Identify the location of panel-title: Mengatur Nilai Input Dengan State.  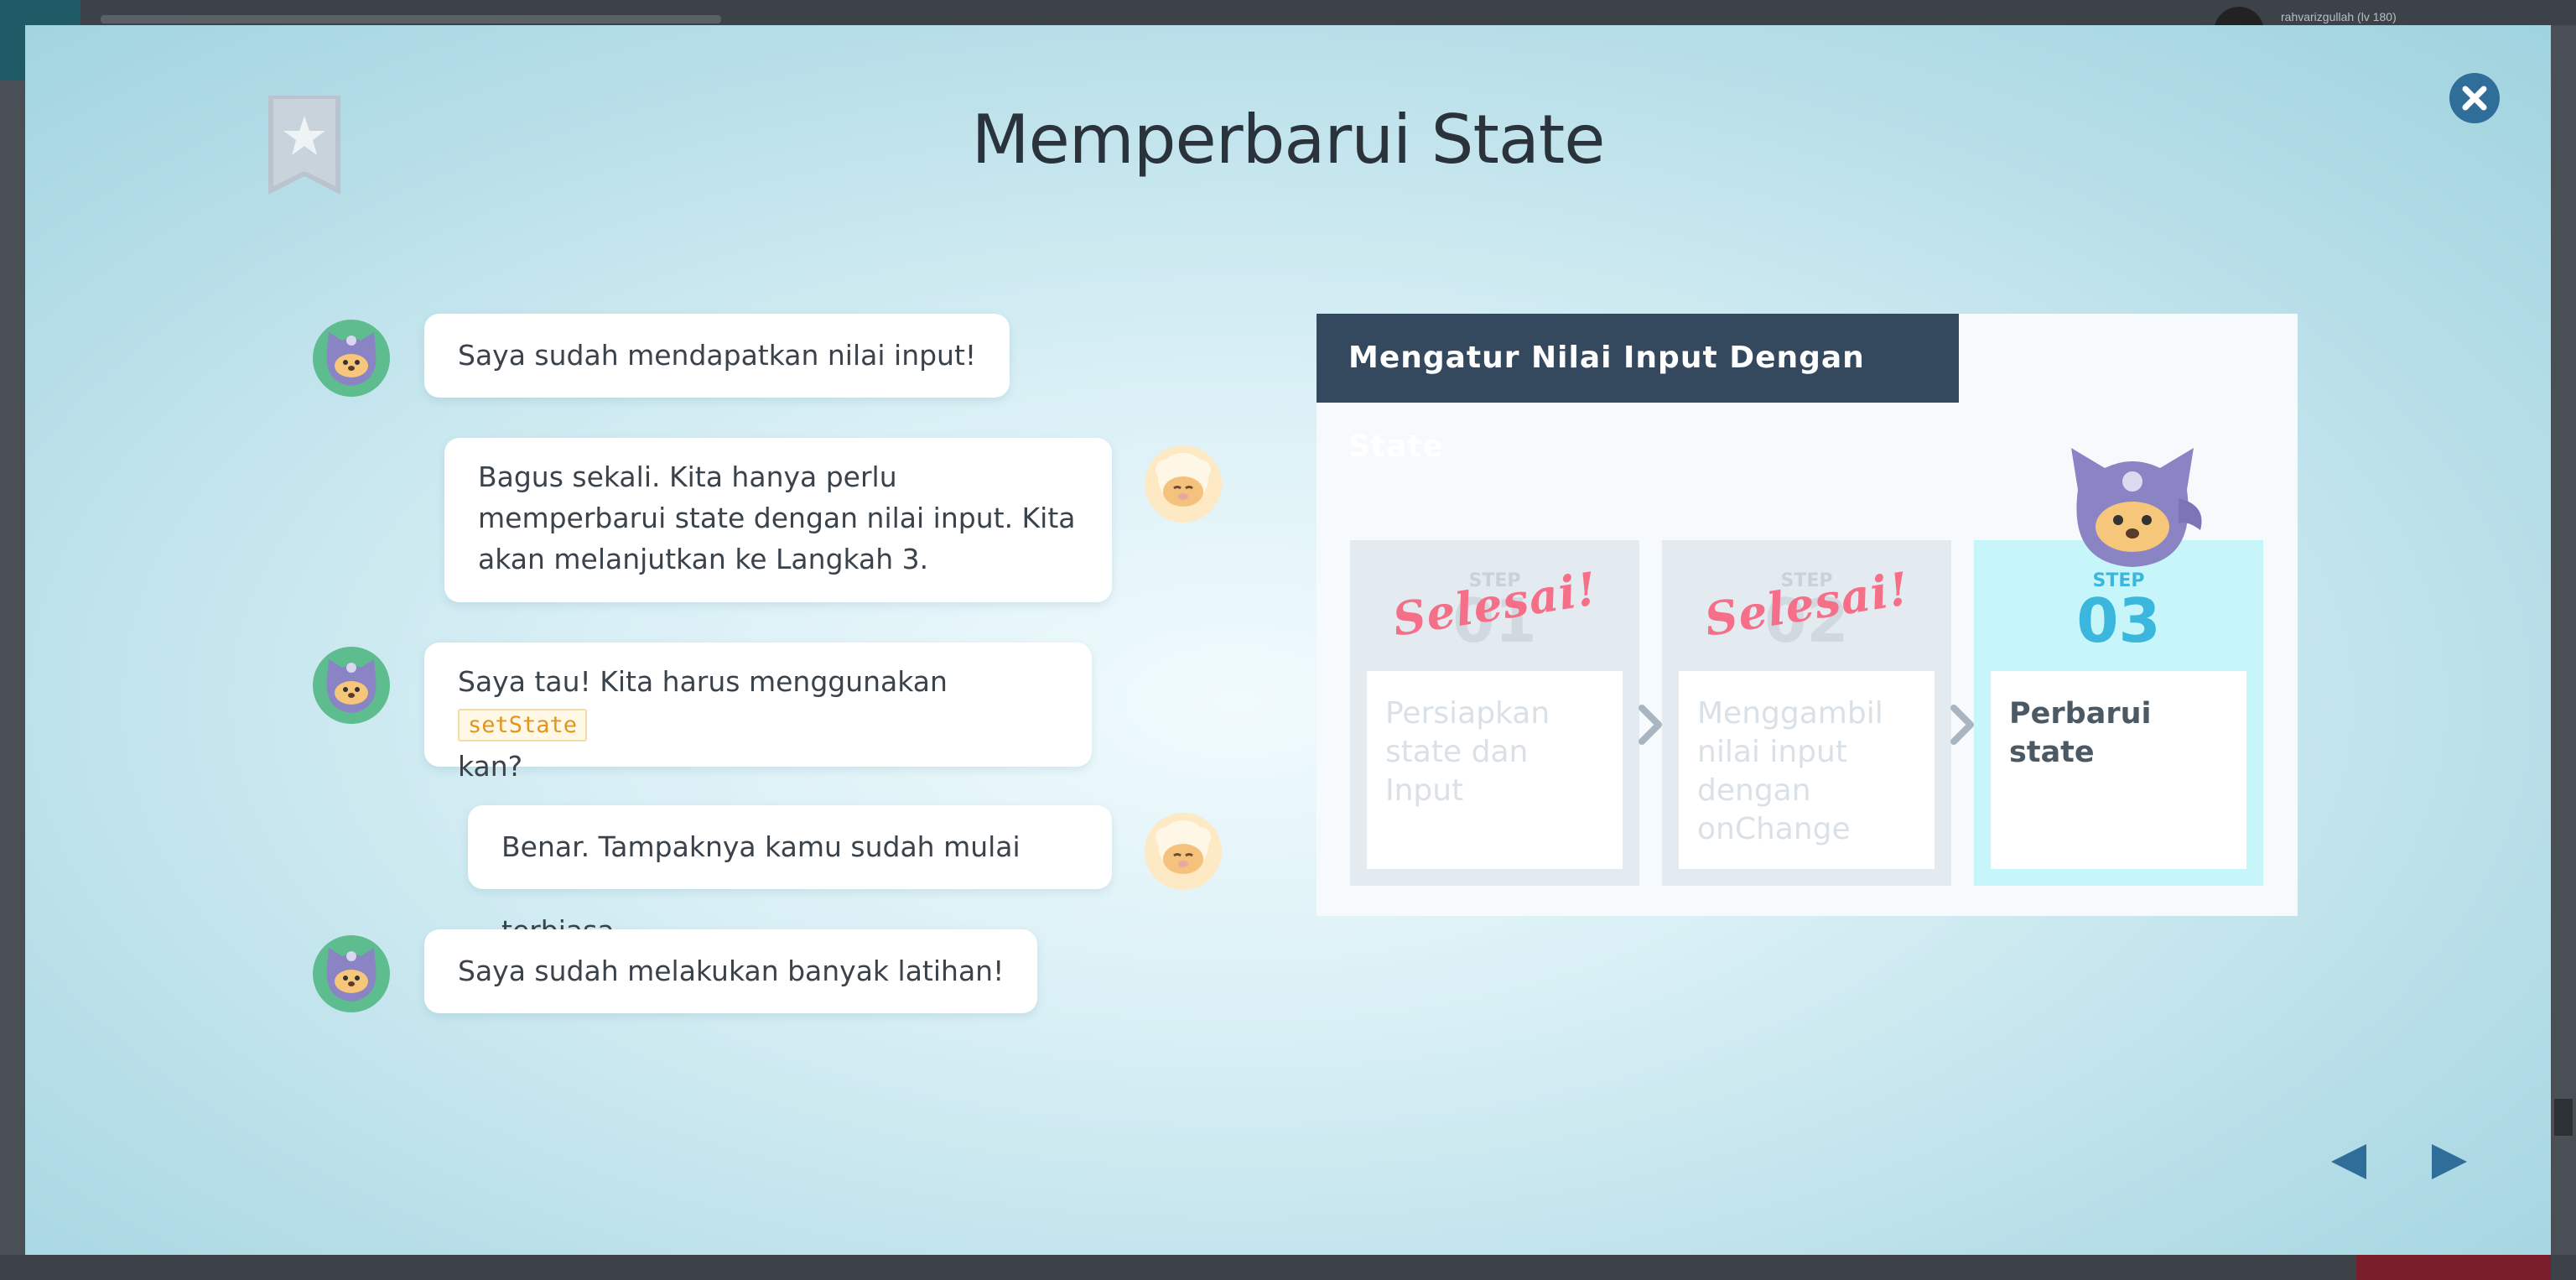
(1638, 389).